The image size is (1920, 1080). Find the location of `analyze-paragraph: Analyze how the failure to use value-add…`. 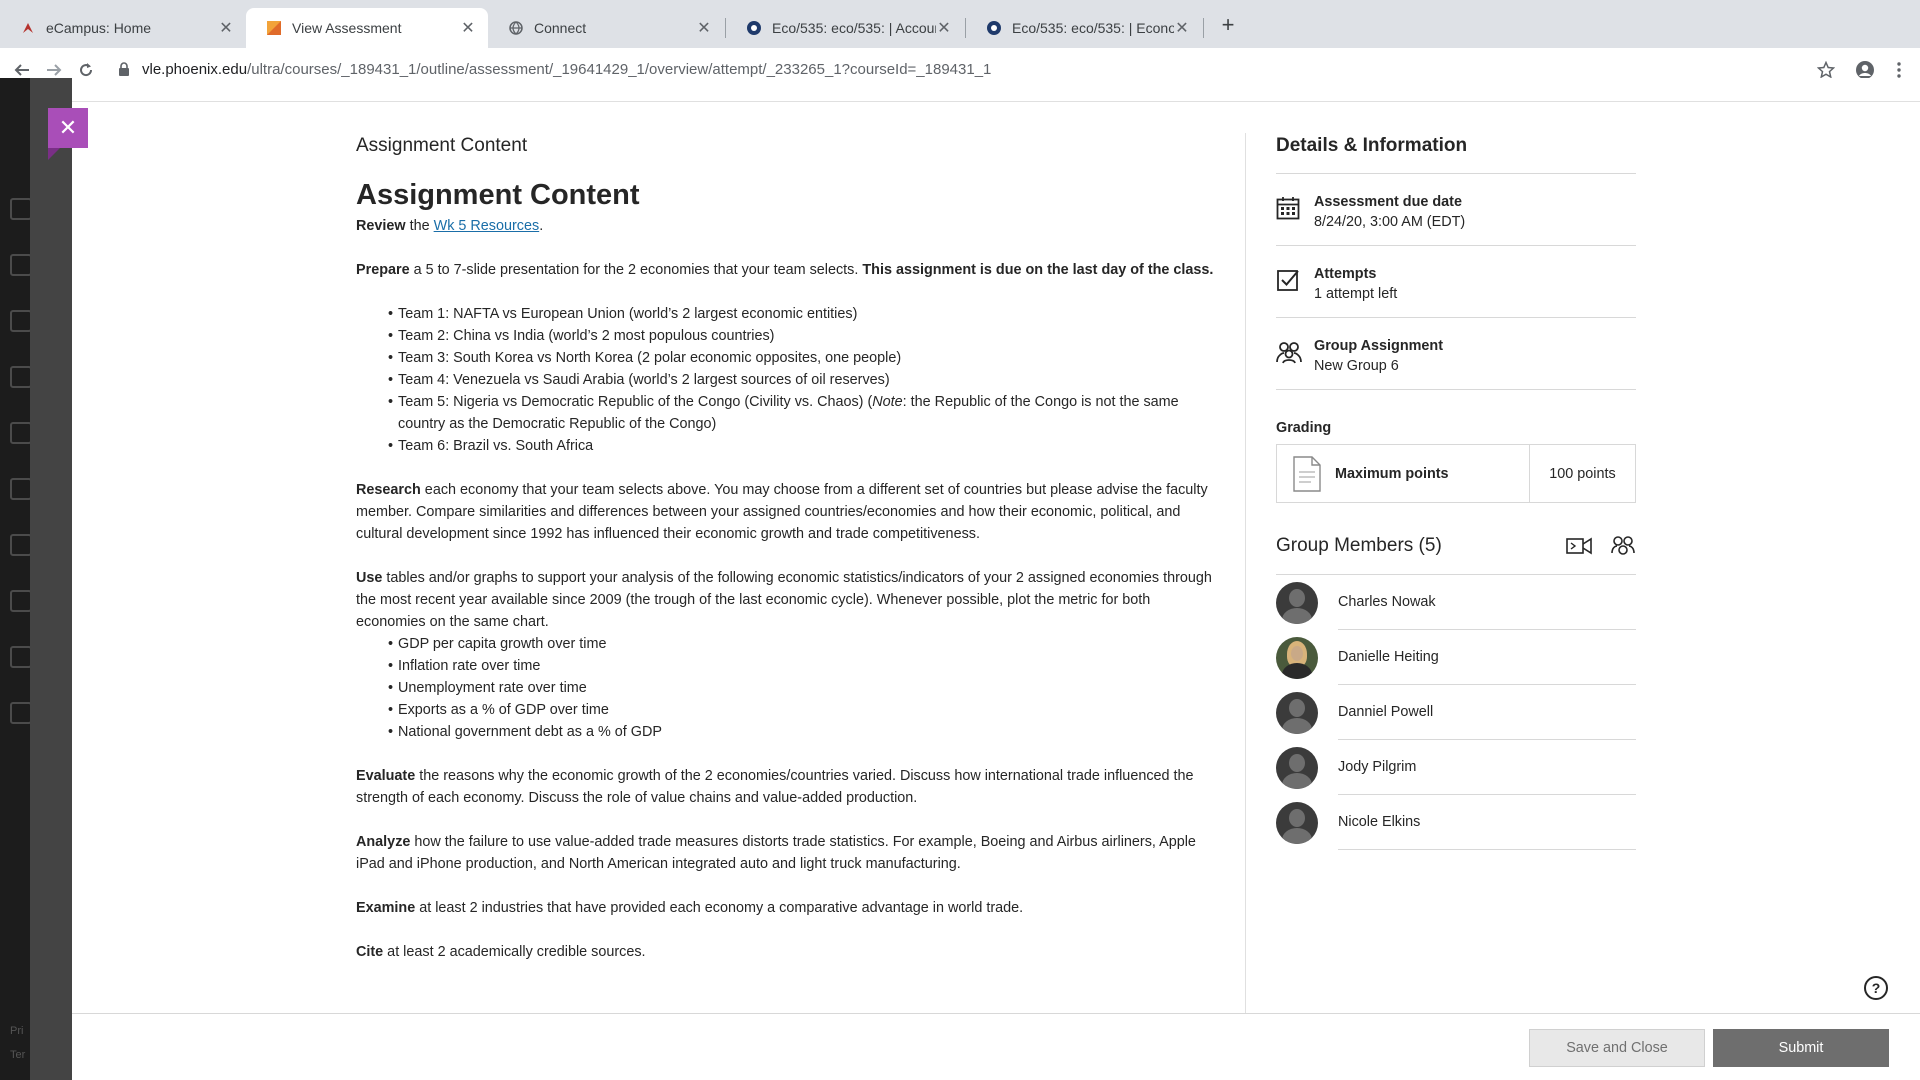

analyze-paragraph: Analyze how the failure to use value-add… is located at coordinates (786, 853).